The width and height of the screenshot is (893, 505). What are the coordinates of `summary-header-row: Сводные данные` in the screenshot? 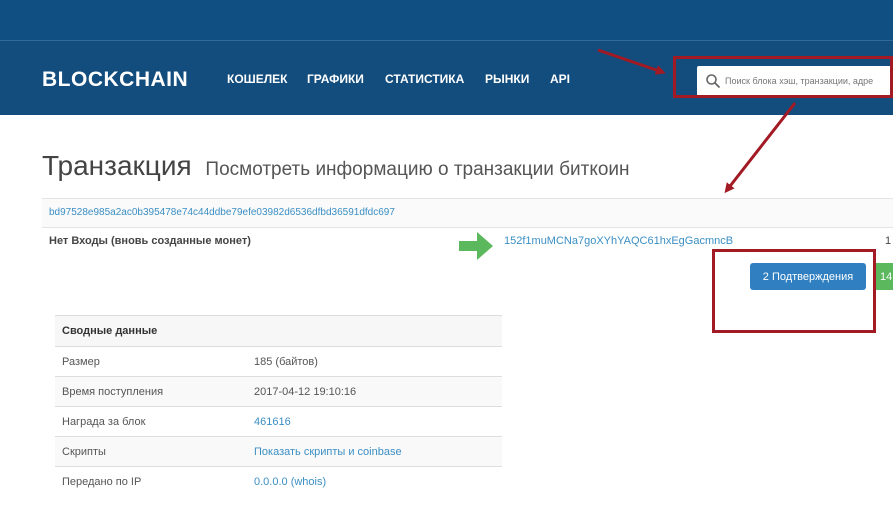 It's located at (278, 331).